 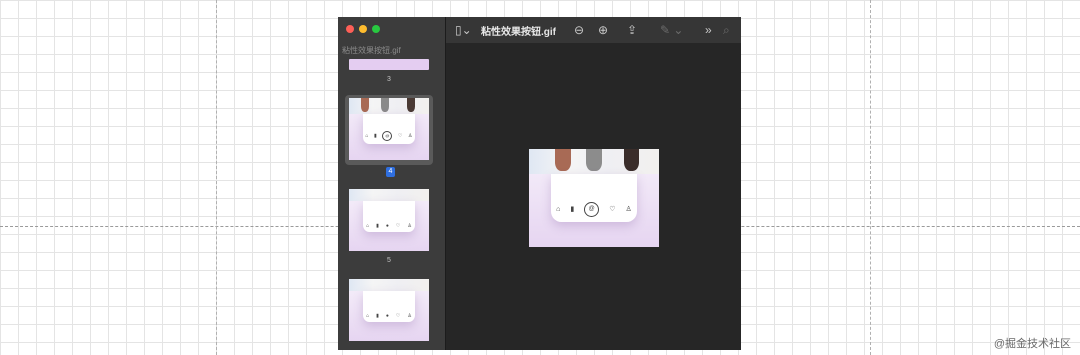 What do you see at coordinates (579, 30) in the screenshot?
I see `zoom-out-icon: ⊖` at bounding box center [579, 30].